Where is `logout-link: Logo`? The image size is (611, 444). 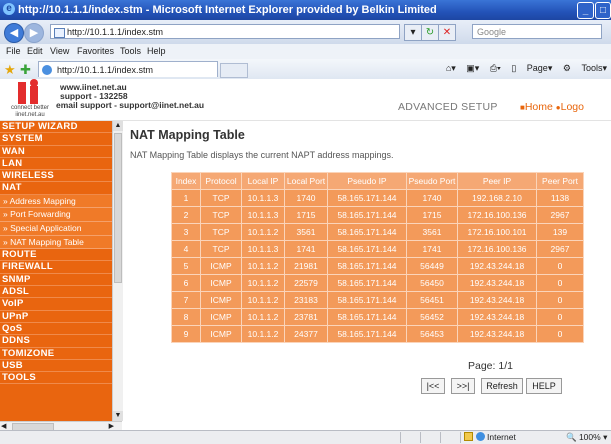 logout-link: Logo is located at coordinates (572, 107).